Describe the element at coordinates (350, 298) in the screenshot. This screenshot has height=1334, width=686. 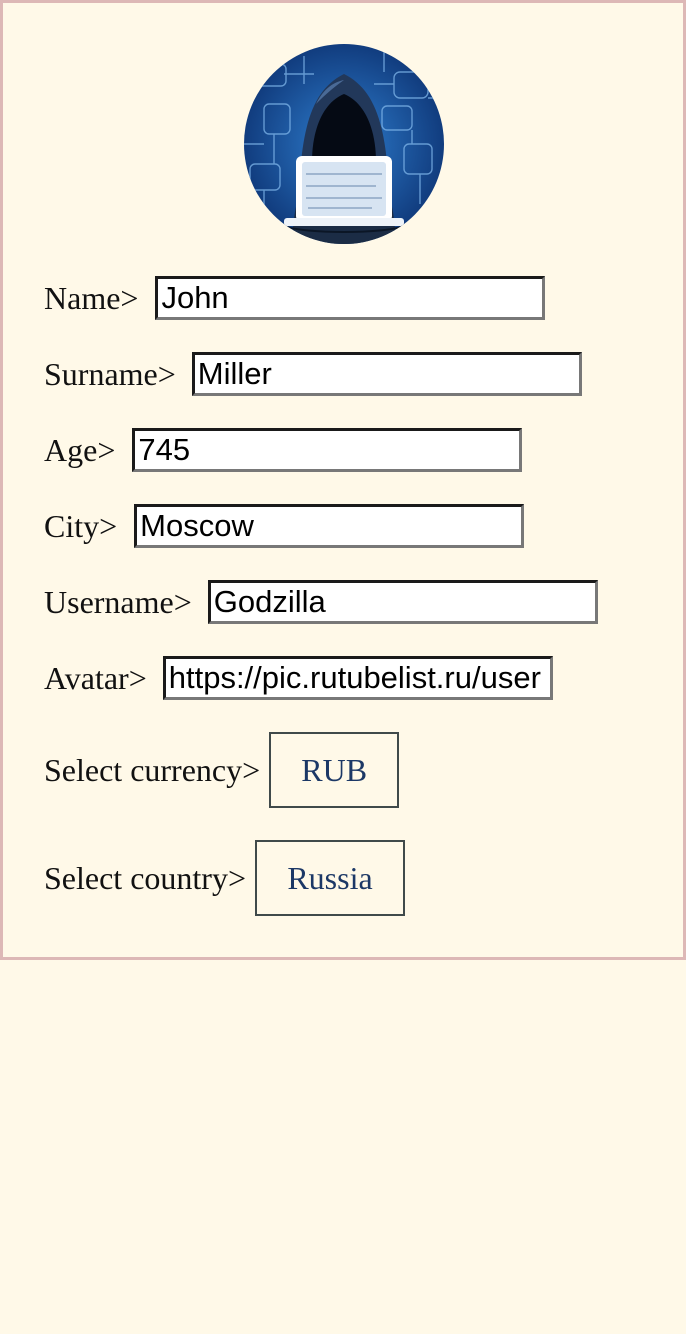
I see `name-input` at that location.